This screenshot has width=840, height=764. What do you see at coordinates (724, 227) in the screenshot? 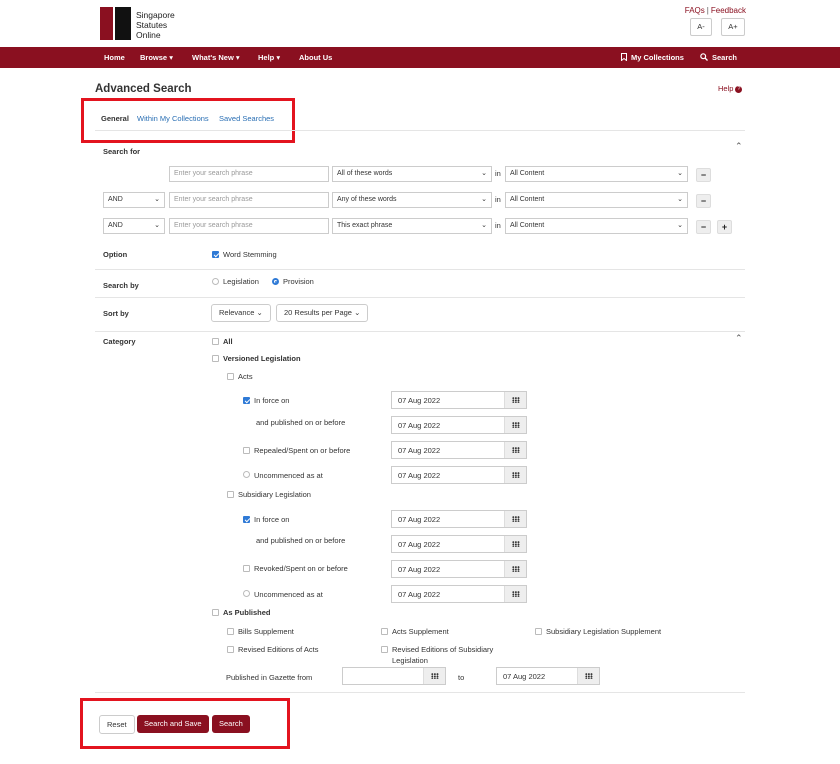
I see `add-row-button: +` at bounding box center [724, 227].